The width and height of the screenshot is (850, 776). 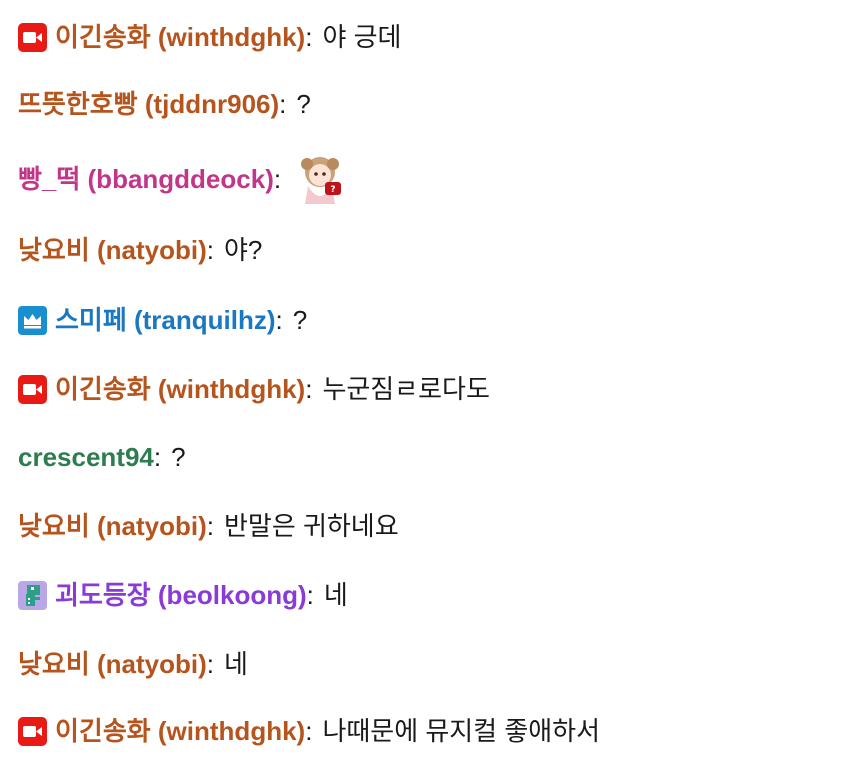 I want to click on chat-username: 빵_떡 (bbangddeock), so click(x=146, y=179).